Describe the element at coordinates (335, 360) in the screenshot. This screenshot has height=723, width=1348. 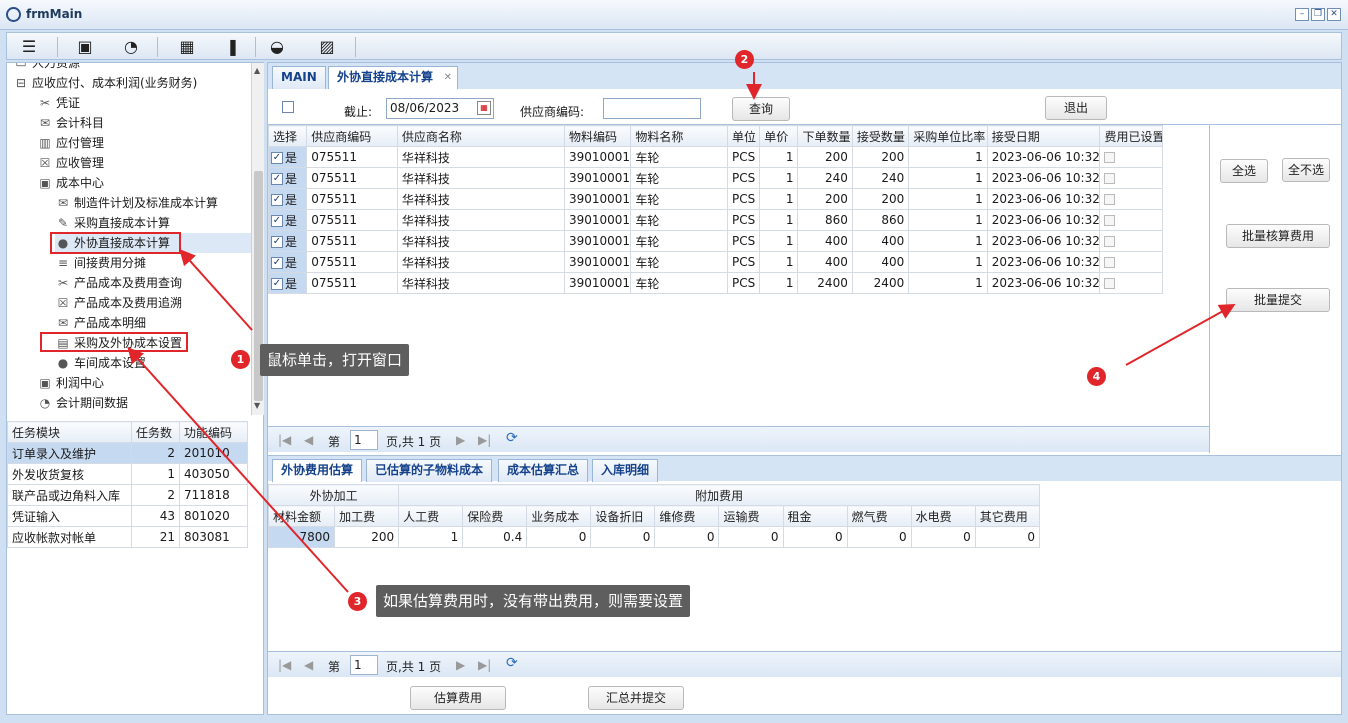
I see `annotation-callout-1: 鼠标单击，打开窗口` at that location.